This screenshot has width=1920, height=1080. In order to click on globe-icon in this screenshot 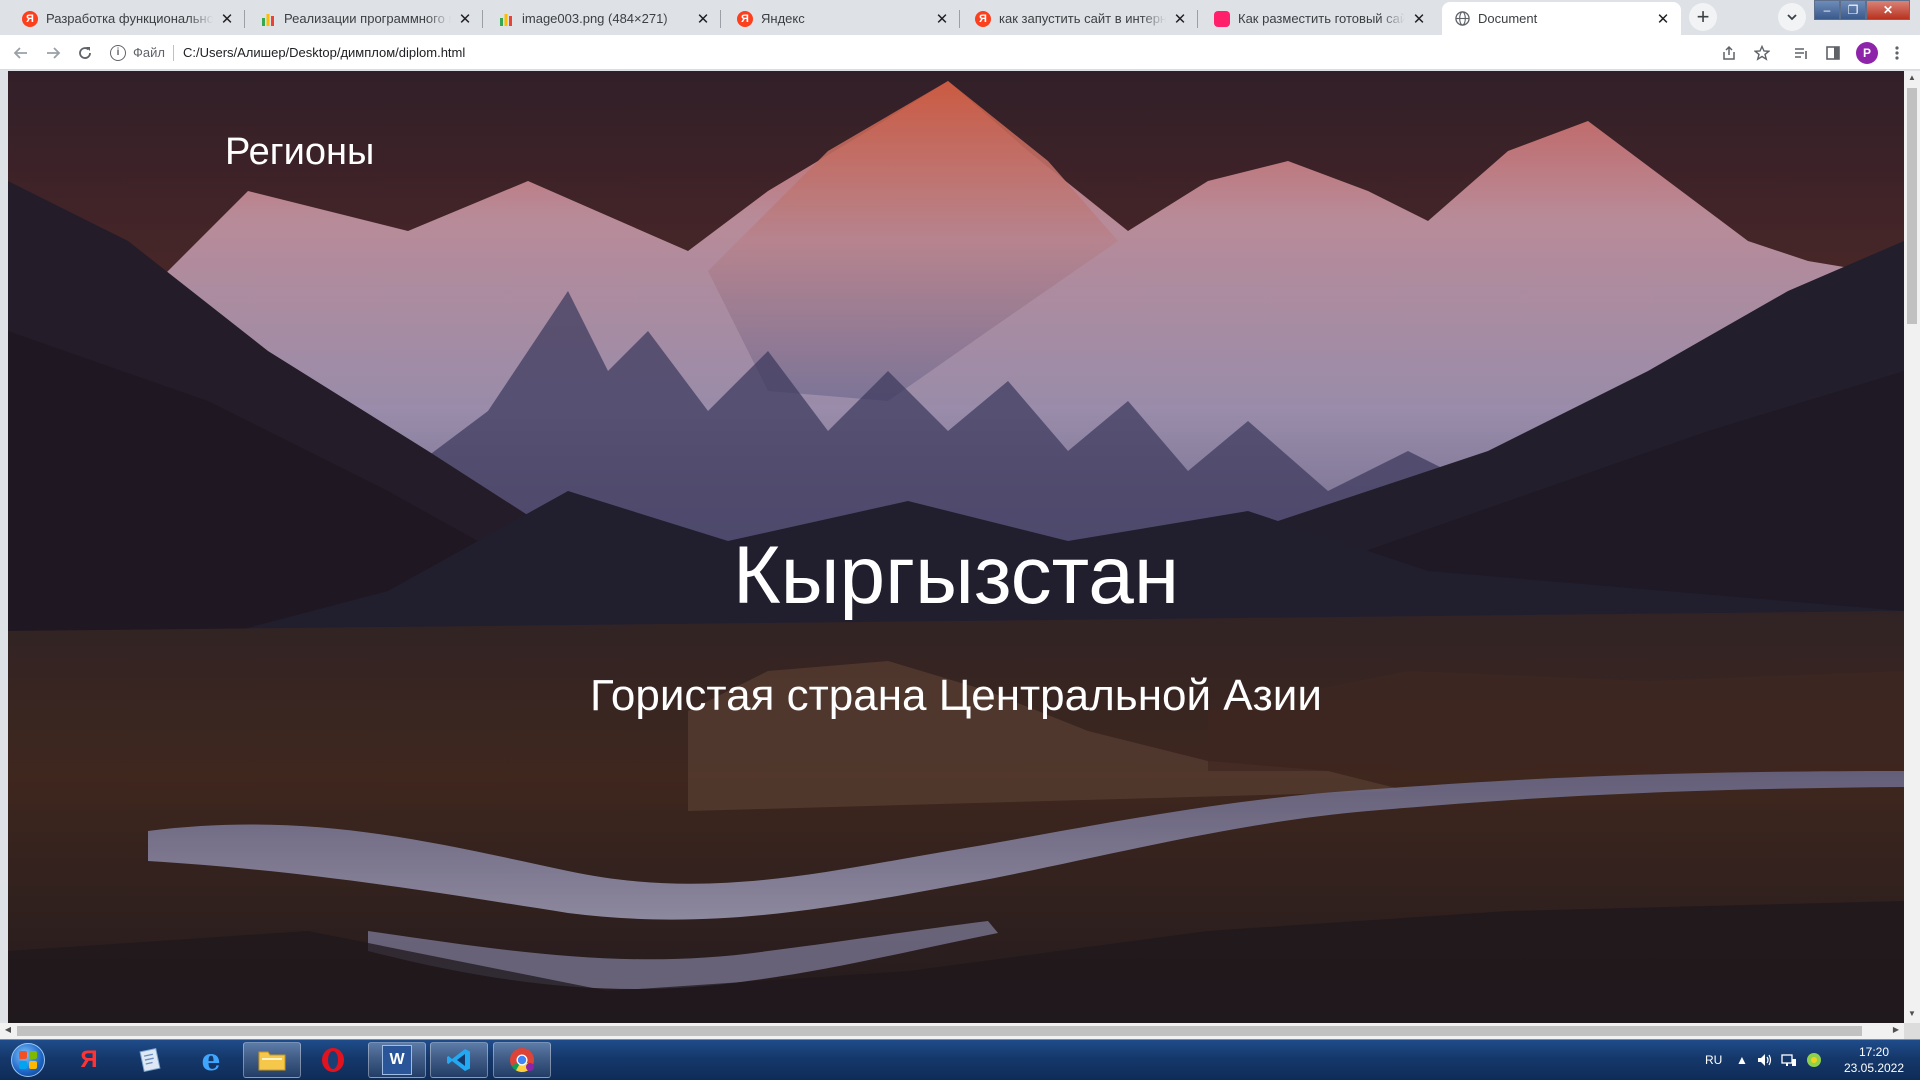, I will do `click(1462, 19)`.